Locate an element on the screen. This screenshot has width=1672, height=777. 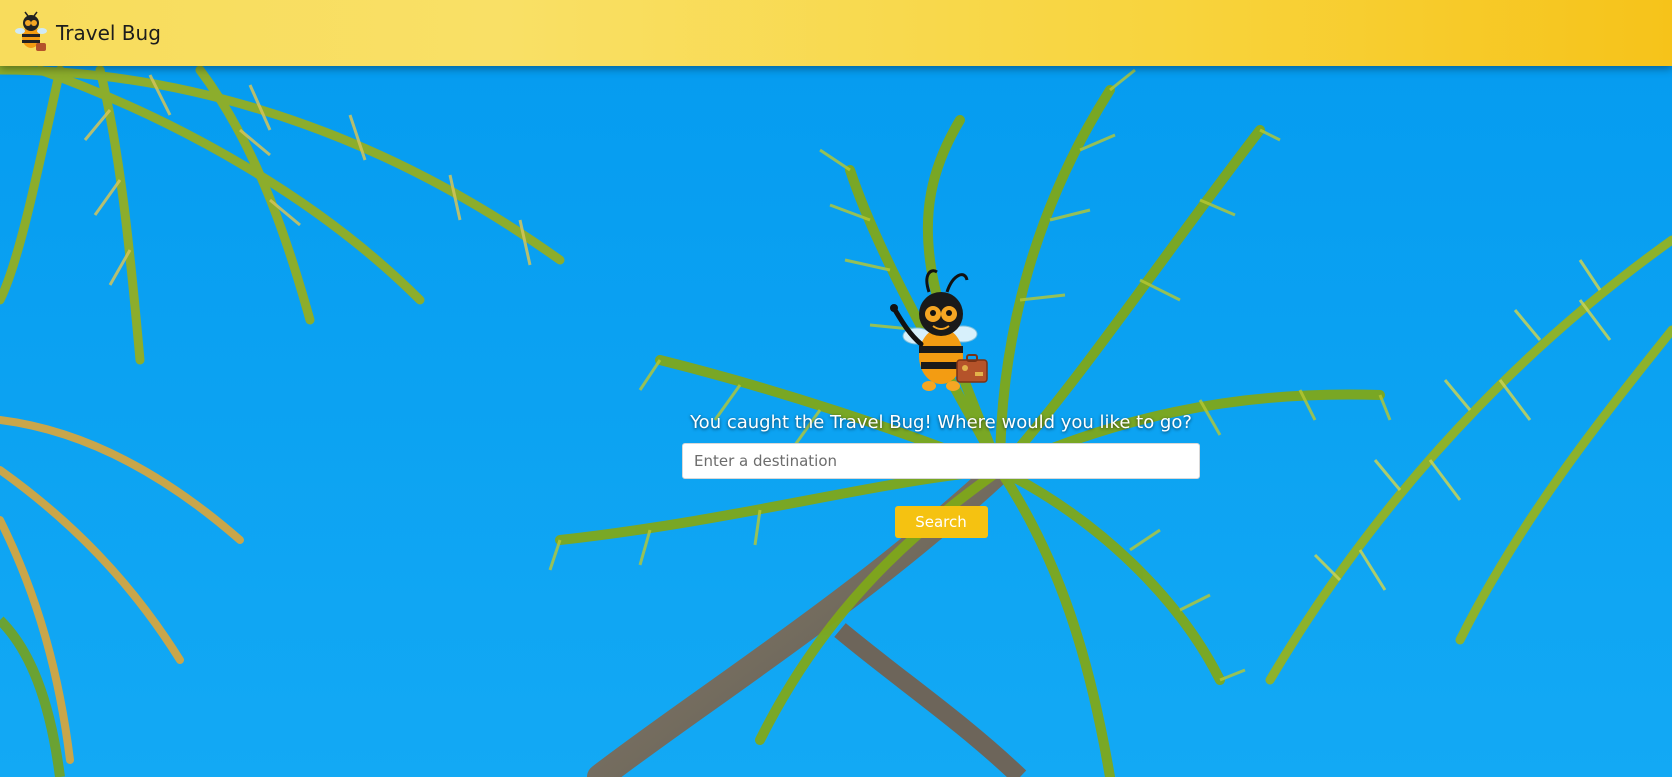
brand-link: Travel Bug is located at coordinates (86, 33).